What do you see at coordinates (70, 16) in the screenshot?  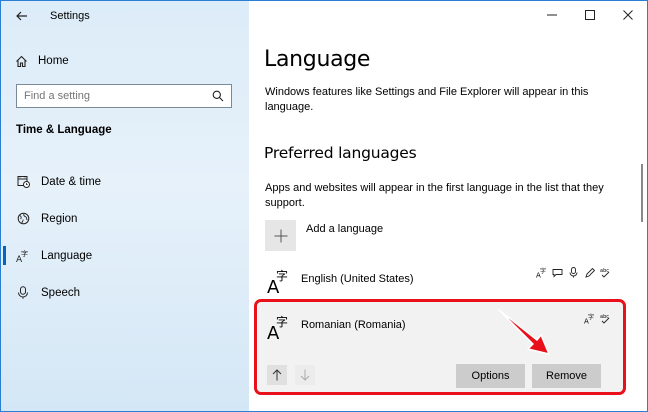 I see `app-title: Settings` at bounding box center [70, 16].